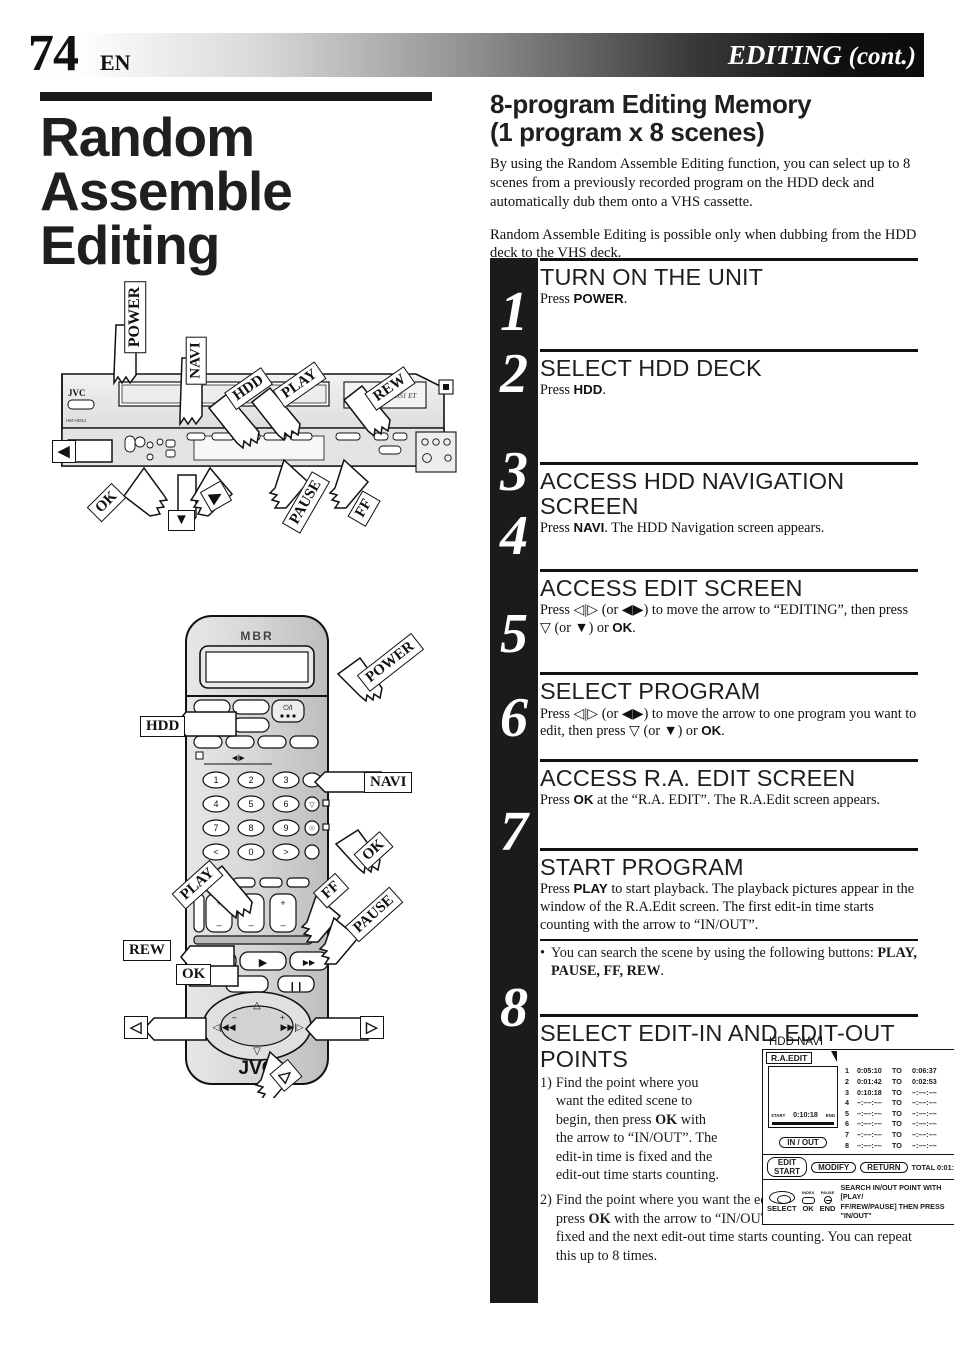 This screenshot has width=954, height=1349. I want to click on callout-power: POWER, so click(135, 317).